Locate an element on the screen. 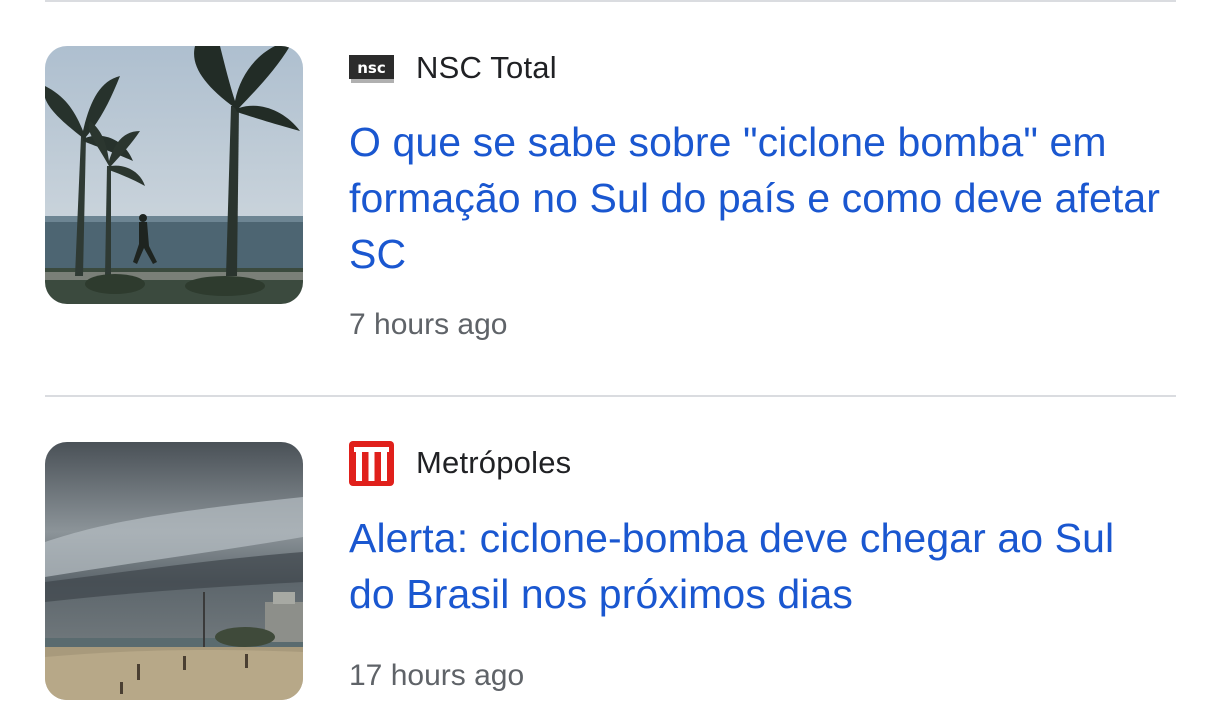  stormy-beach-image is located at coordinates (174, 571).